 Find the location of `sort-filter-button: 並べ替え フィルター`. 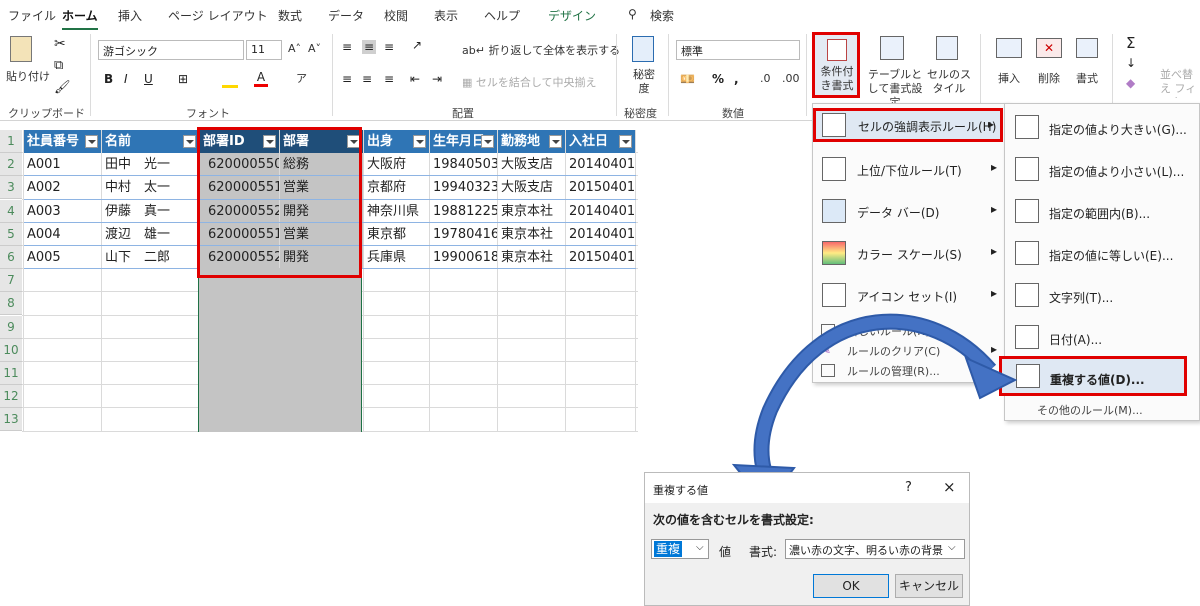

sort-filter-button: 並べ替え フィルター is located at coordinates (1180, 83).